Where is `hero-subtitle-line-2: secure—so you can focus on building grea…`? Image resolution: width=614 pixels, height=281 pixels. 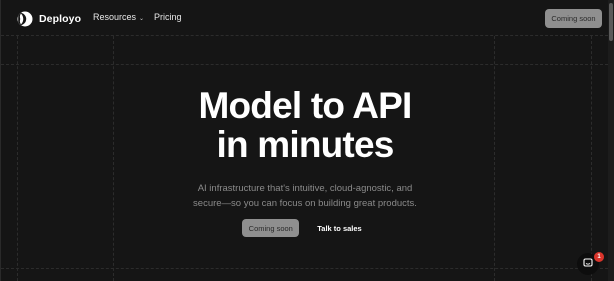
hero-subtitle-line-2: secure—so you can focus on building grea… is located at coordinates (305, 203).